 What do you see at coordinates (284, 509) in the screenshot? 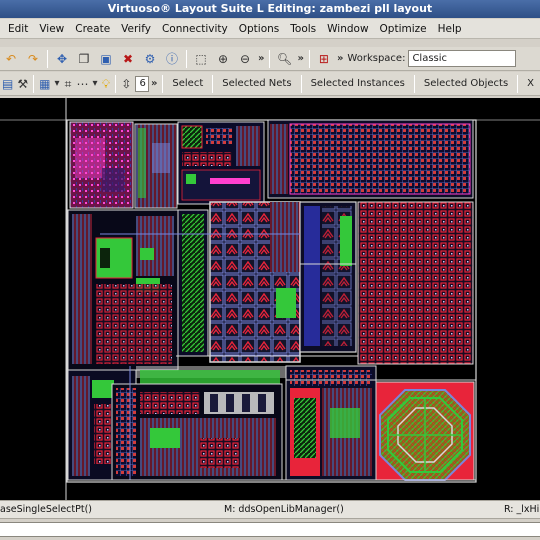
I see `status-middle: M: ddsOpenLibManager()` at bounding box center [284, 509].